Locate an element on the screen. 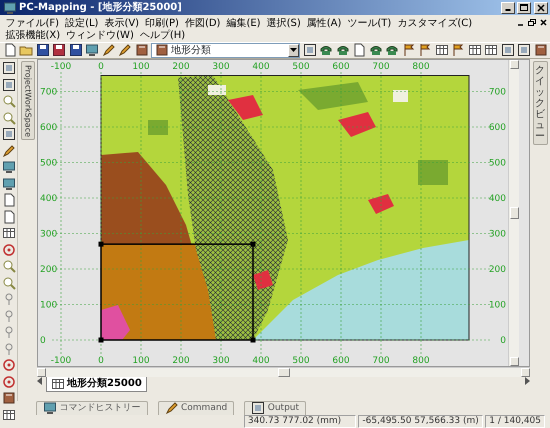 The image size is (550, 428). ruler-label: 300 is located at coordinates (221, 67).